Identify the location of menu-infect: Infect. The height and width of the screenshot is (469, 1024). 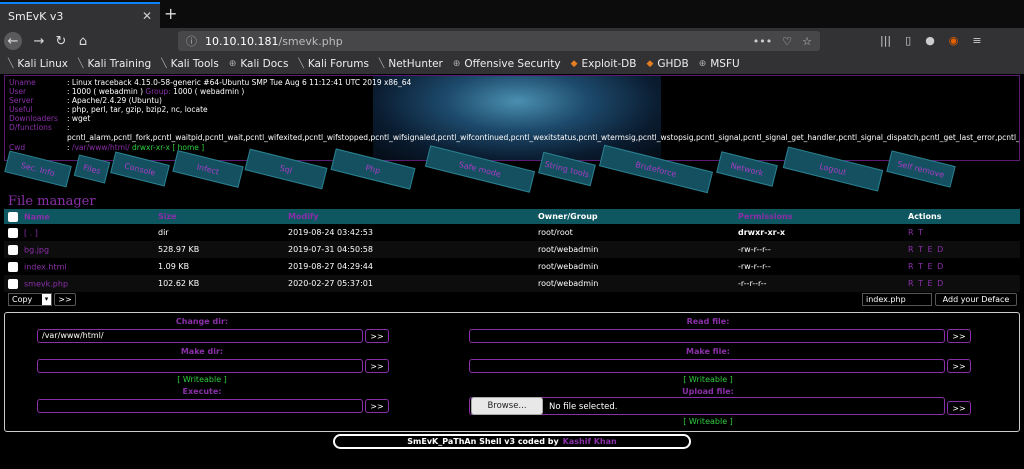
(208, 169).